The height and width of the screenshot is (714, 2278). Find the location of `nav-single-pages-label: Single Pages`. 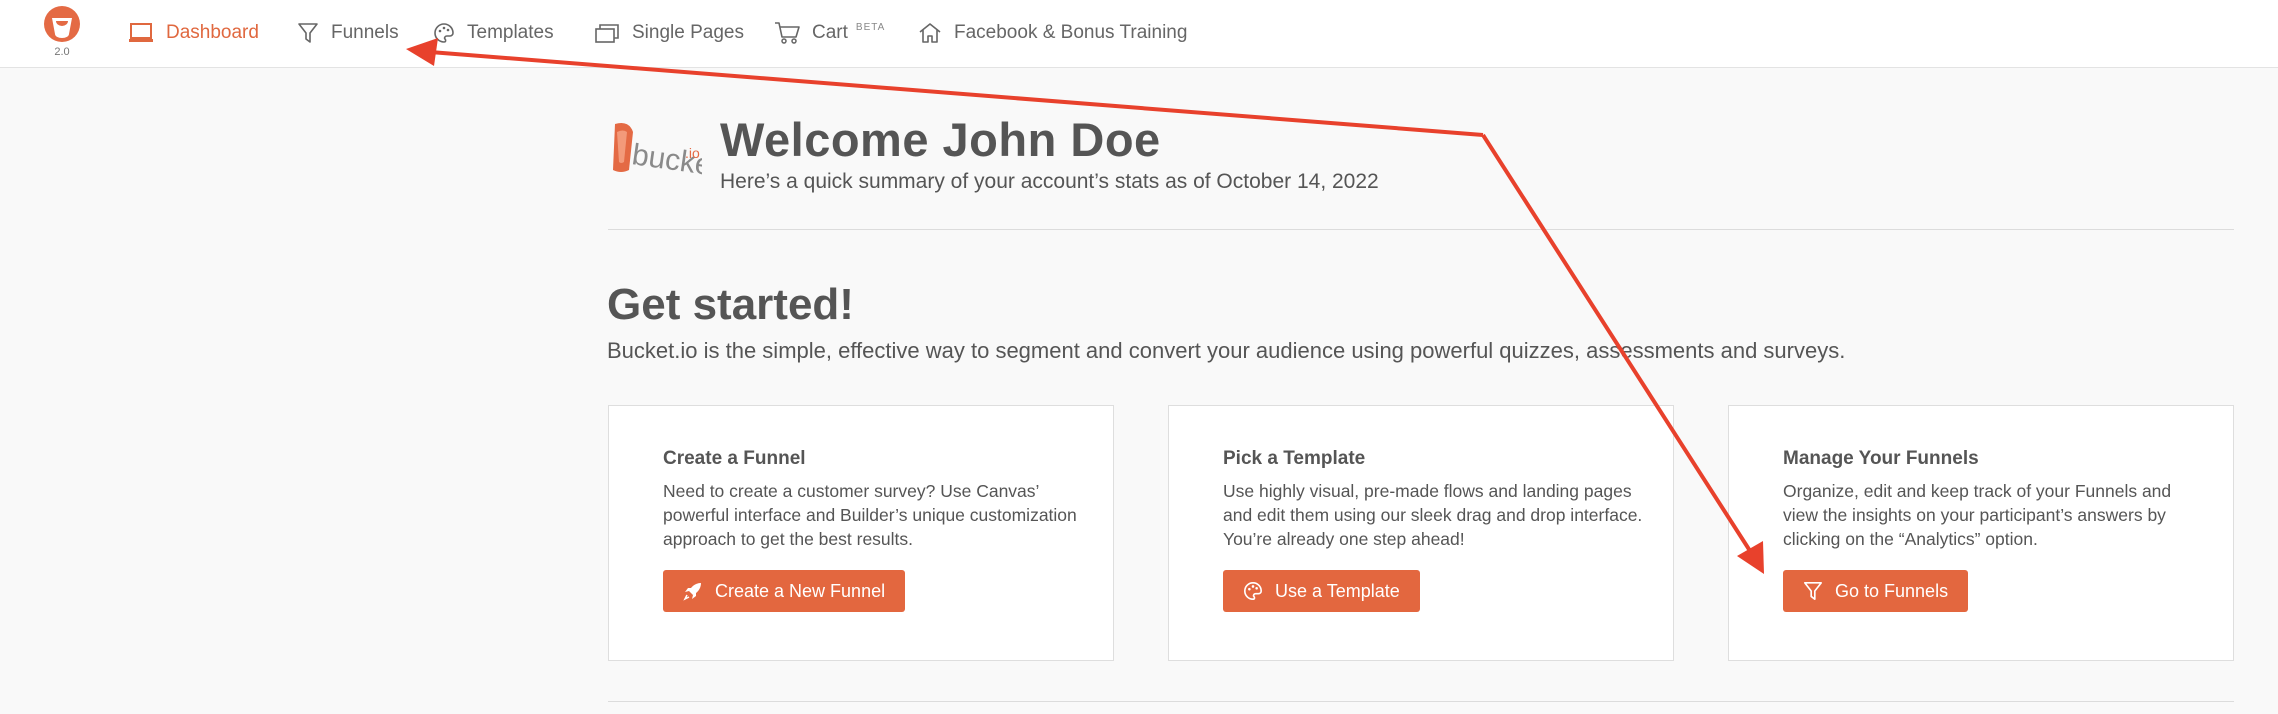

nav-single-pages-label: Single Pages is located at coordinates (688, 32).